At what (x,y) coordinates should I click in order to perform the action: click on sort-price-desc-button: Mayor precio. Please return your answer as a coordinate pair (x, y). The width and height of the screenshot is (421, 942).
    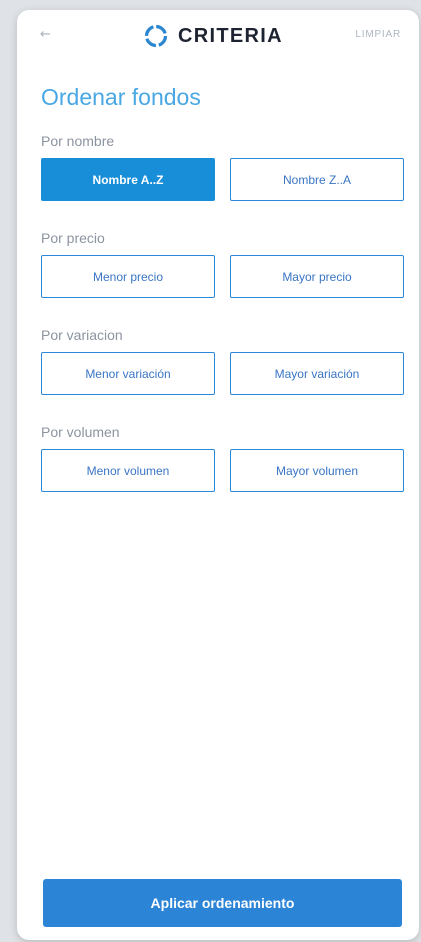
    Looking at the image, I should click on (317, 276).